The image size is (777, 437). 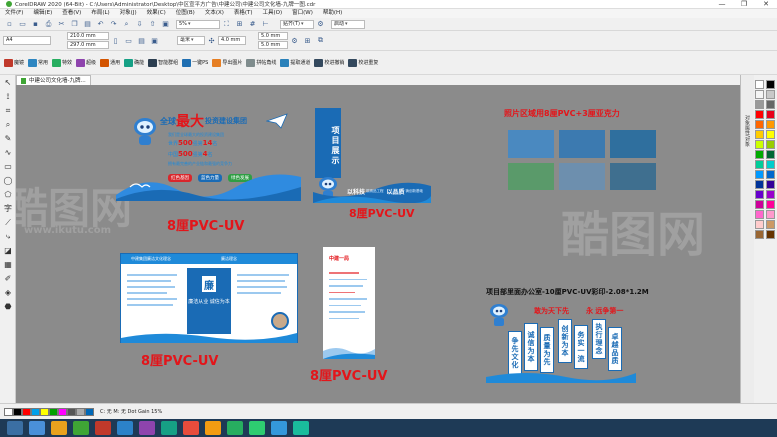 I want to click on rulers-icon: ⊞, so click(x=239, y=24).